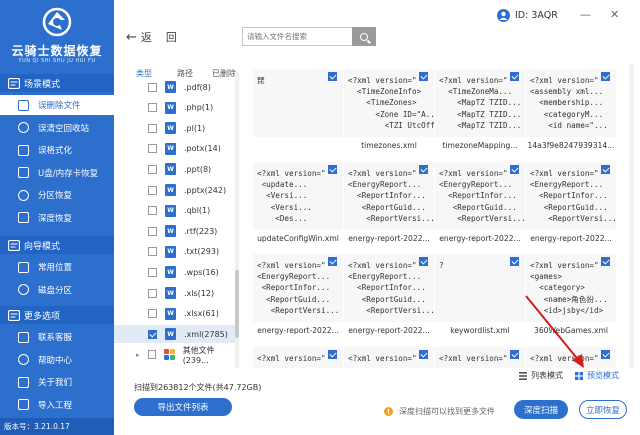  I want to click on type-list-scrollbar, so click(237, 220).